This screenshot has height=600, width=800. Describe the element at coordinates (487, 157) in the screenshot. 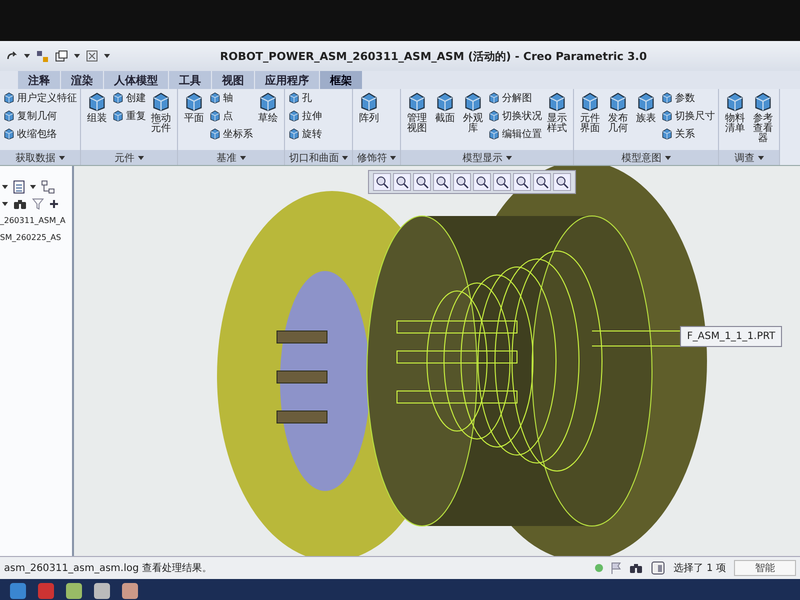

I see `group-label: 模型显示` at that location.